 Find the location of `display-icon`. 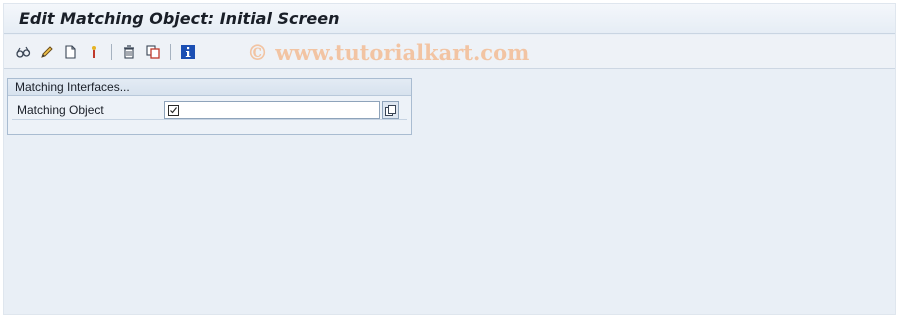

display-icon is located at coordinates (23, 53).